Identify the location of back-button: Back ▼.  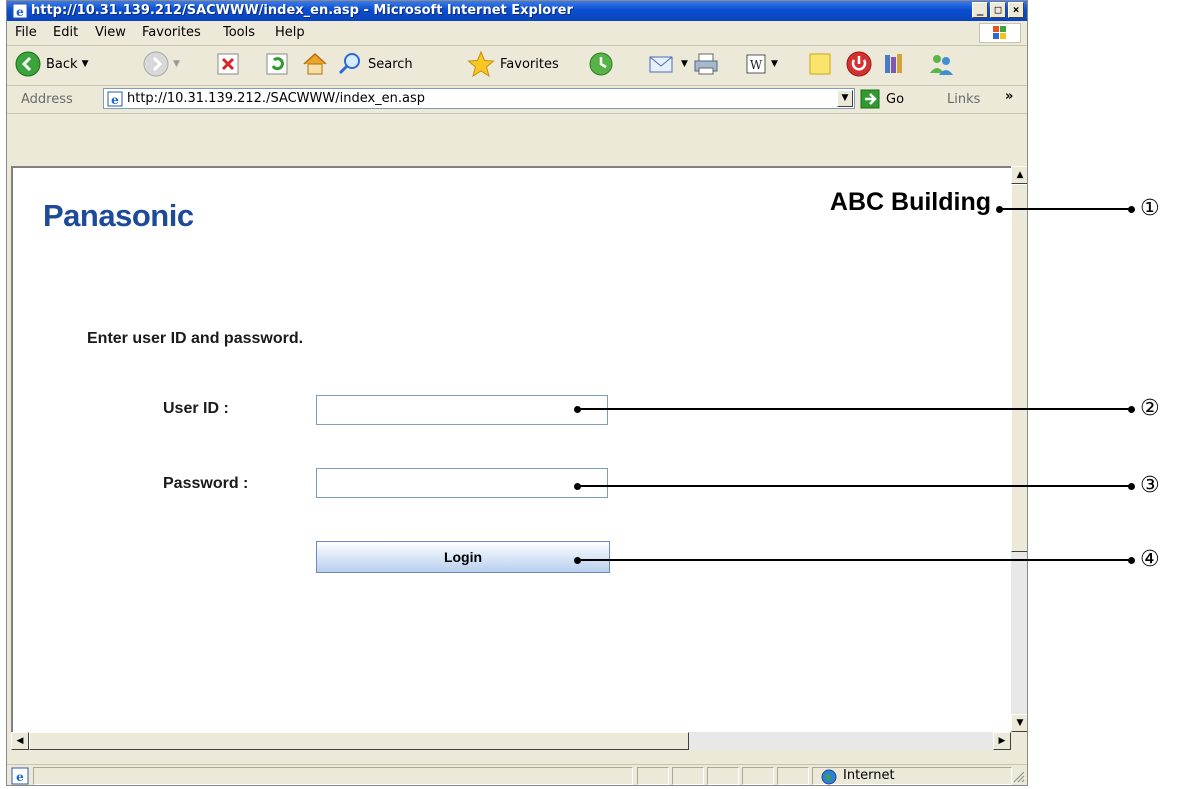
(51, 64).